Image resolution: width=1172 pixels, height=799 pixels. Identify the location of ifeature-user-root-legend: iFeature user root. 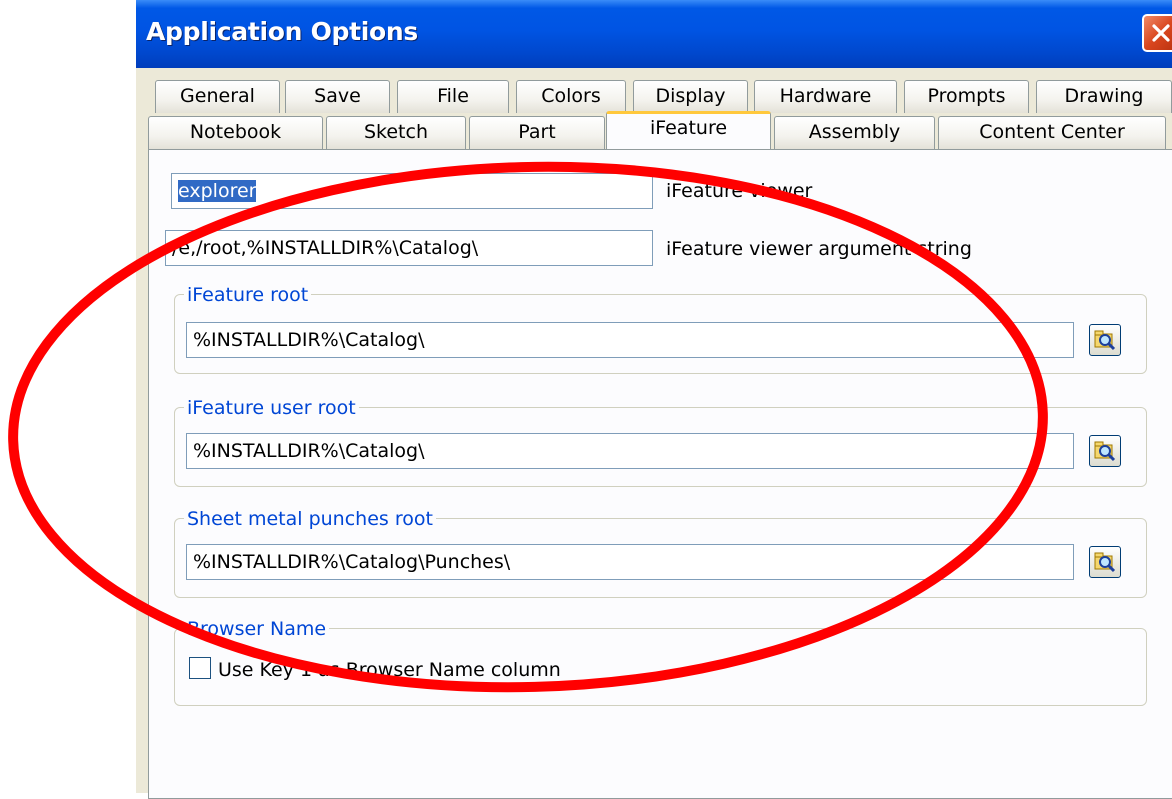
(271, 408).